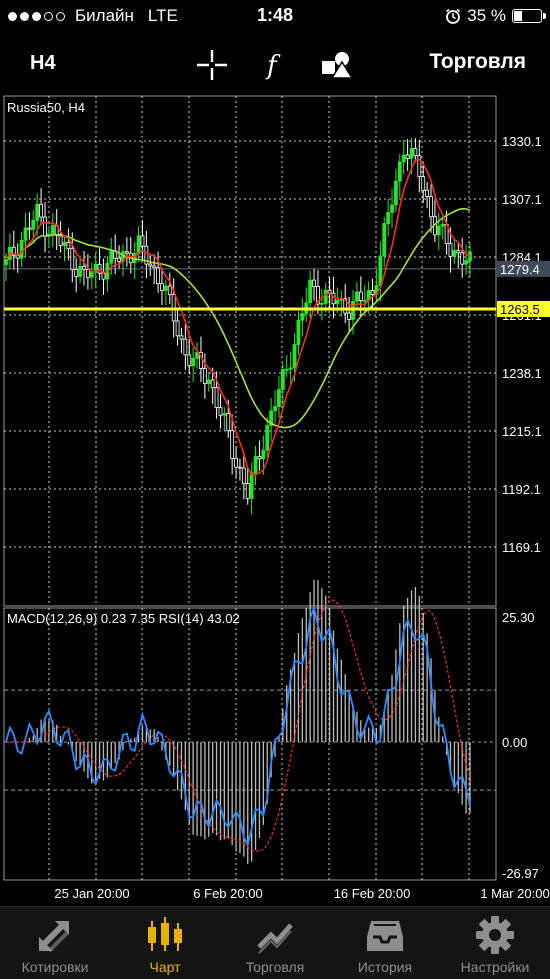 The image size is (550, 979). What do you see at coordinates (495, 943) in the screenshot?
I see `tab-settings: Настройки` at bounding box center [495, 943].